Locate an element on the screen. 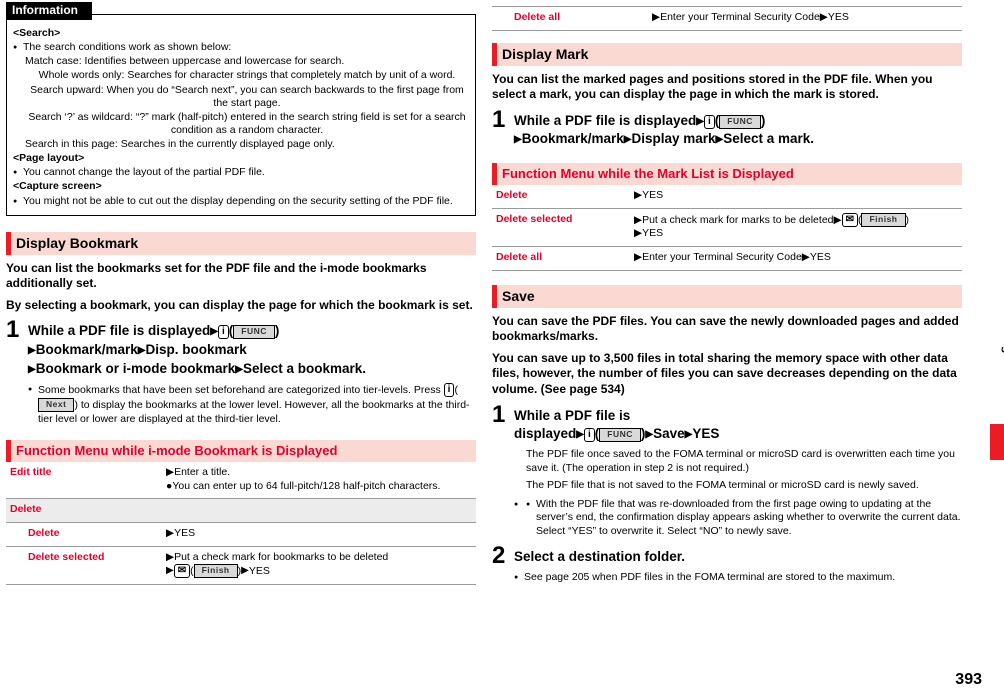  step-text: Select a bookmark. is located at coordinates (304, 368).